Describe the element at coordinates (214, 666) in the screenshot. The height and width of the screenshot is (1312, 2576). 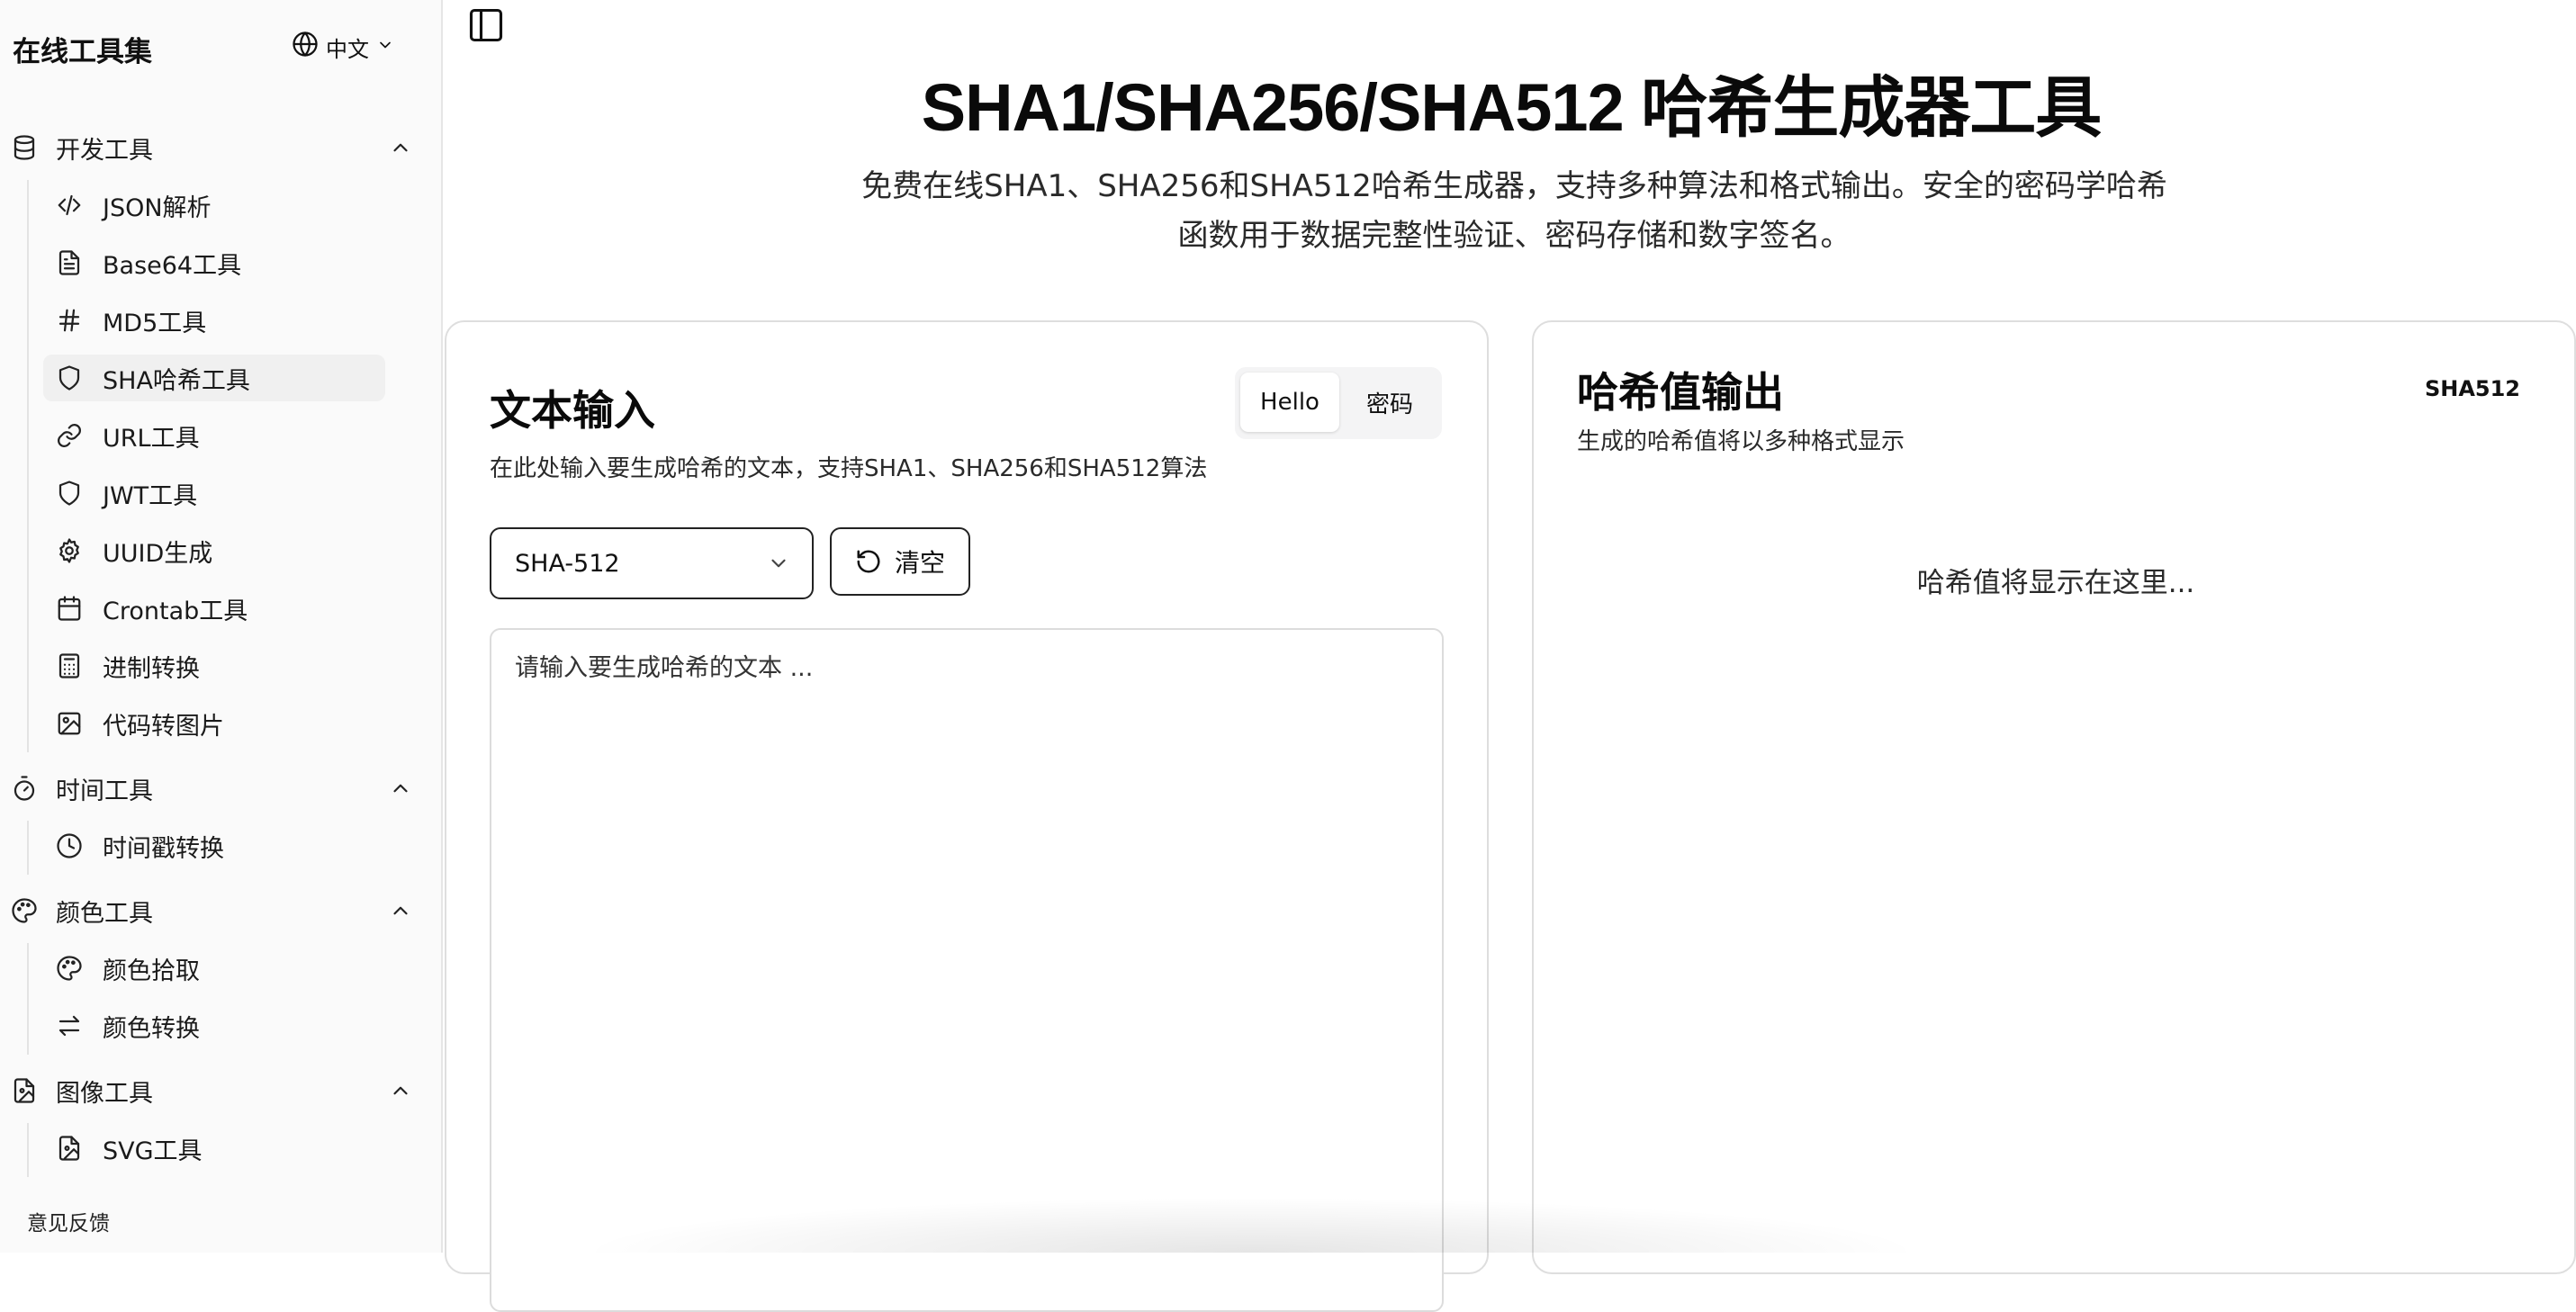
I see `sidebar-item-radix: 进制转换` at that location.